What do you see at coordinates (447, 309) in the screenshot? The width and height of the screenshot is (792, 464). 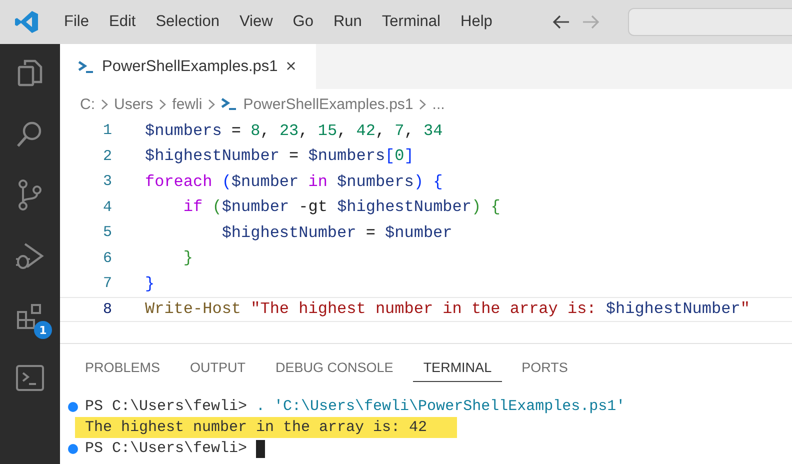 I see `code-line: Write-Host "The highest number in the array is: $highestNumber"` at bounding box center [447, 309].